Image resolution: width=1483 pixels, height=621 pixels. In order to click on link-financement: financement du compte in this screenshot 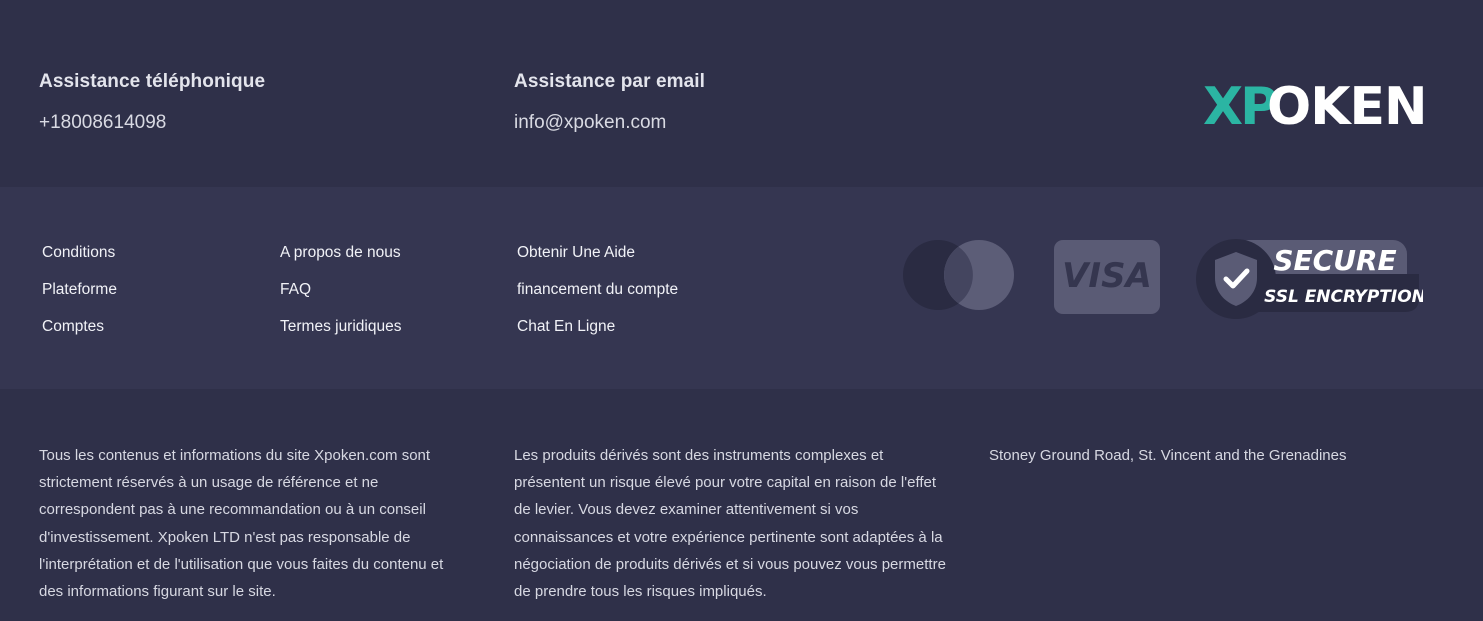, I will do `click(597, 298)`.